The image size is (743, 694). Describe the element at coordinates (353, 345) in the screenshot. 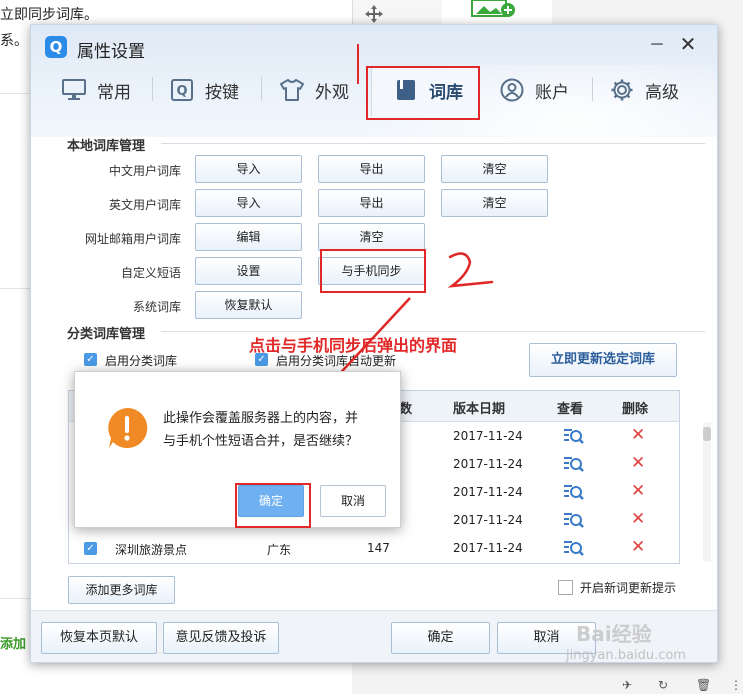

I see `annotation-text: 点击与手机同步后弹出的界面` at that location.